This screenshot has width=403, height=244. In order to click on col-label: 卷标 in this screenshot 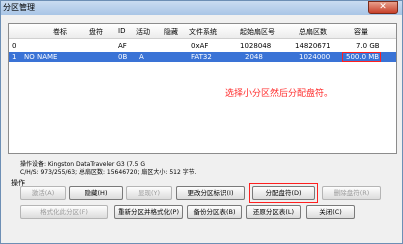, I will do `click(60, 32)`.